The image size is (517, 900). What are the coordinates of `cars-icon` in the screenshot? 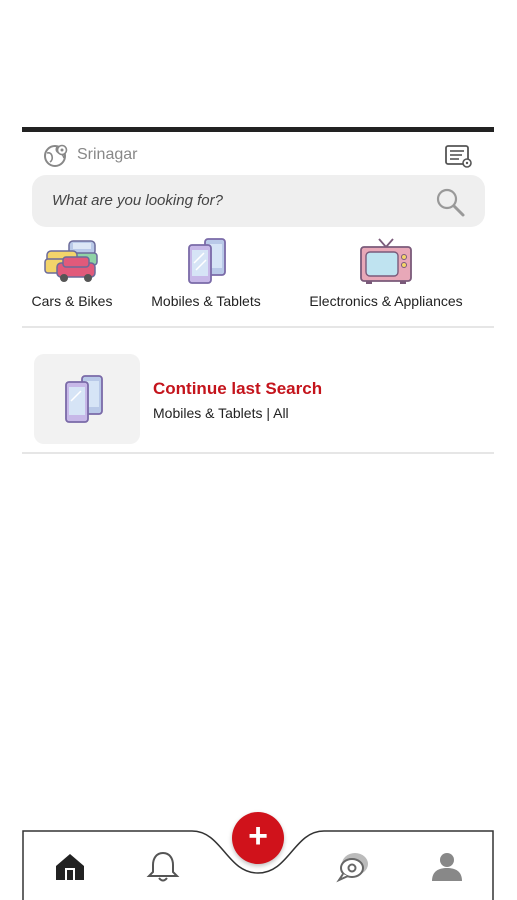 It's located at (71, 261).